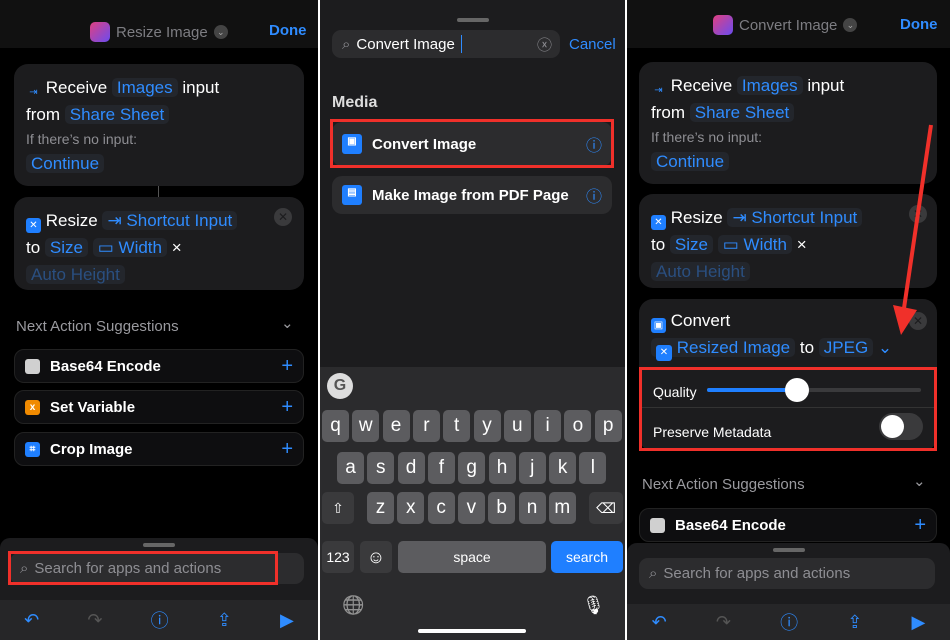  I want to click on key-z: z, so click(380, 508).